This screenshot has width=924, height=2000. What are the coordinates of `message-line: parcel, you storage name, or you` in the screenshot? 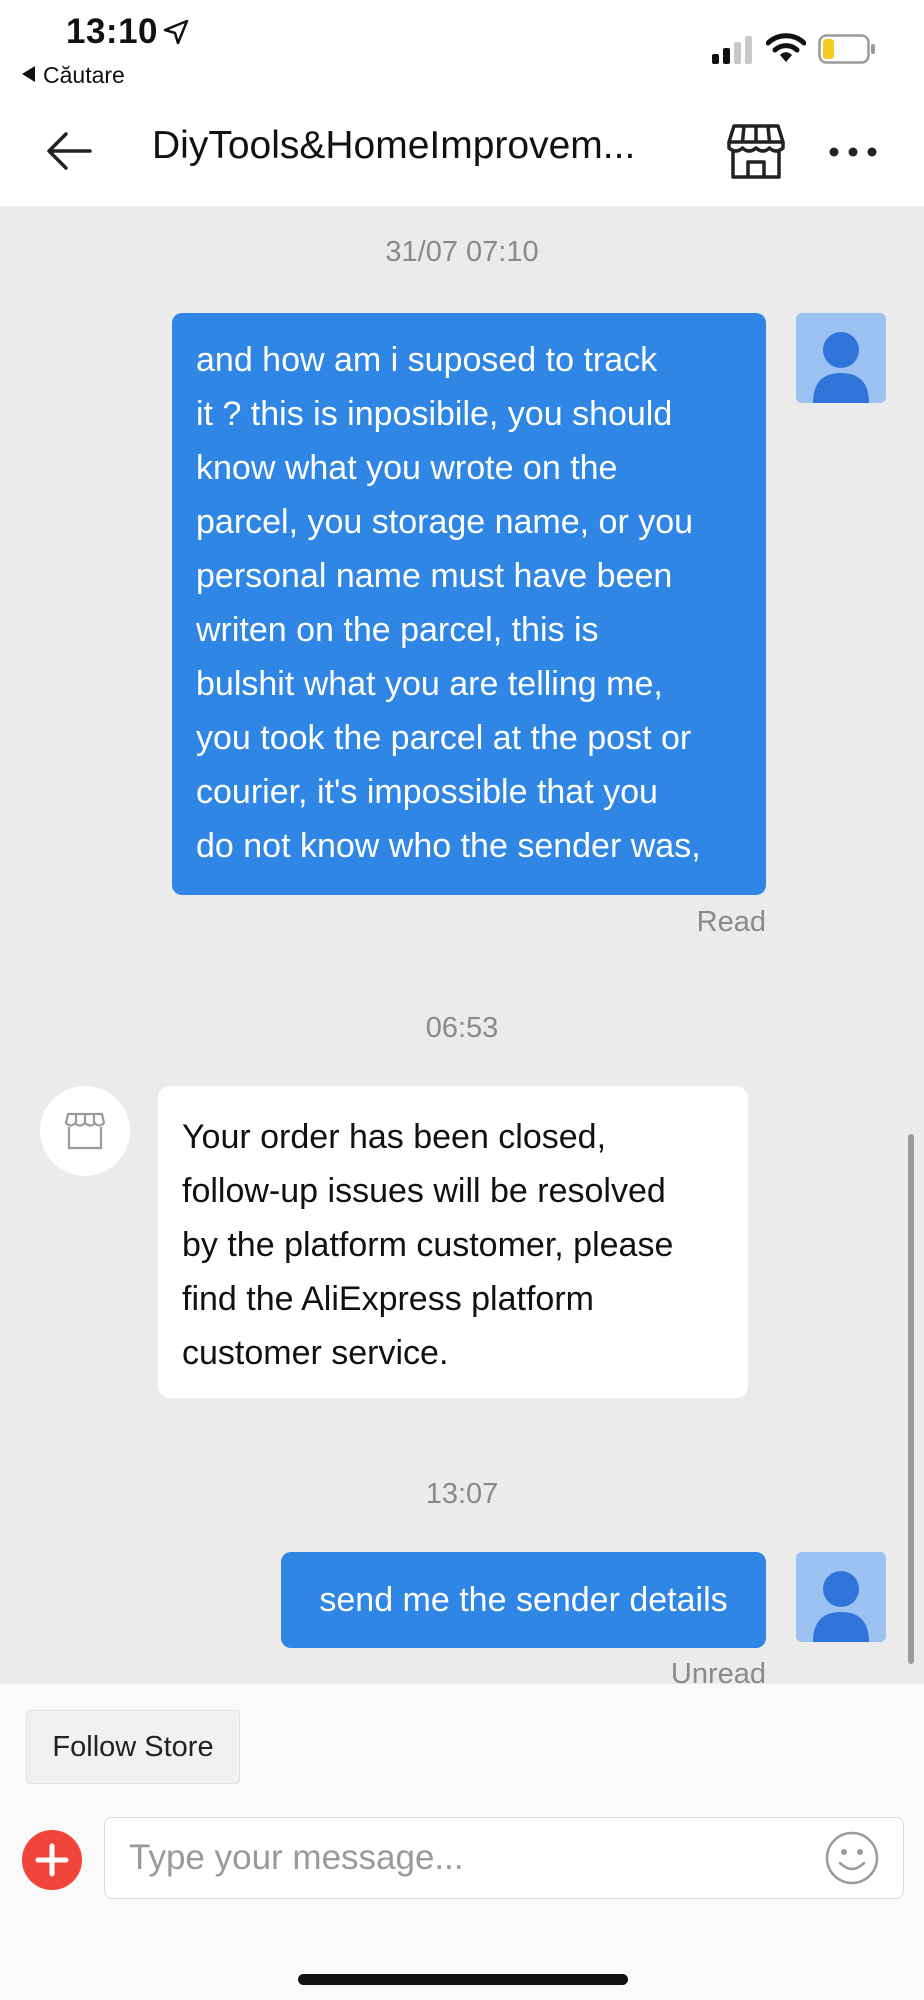 It's located at (445, 522).